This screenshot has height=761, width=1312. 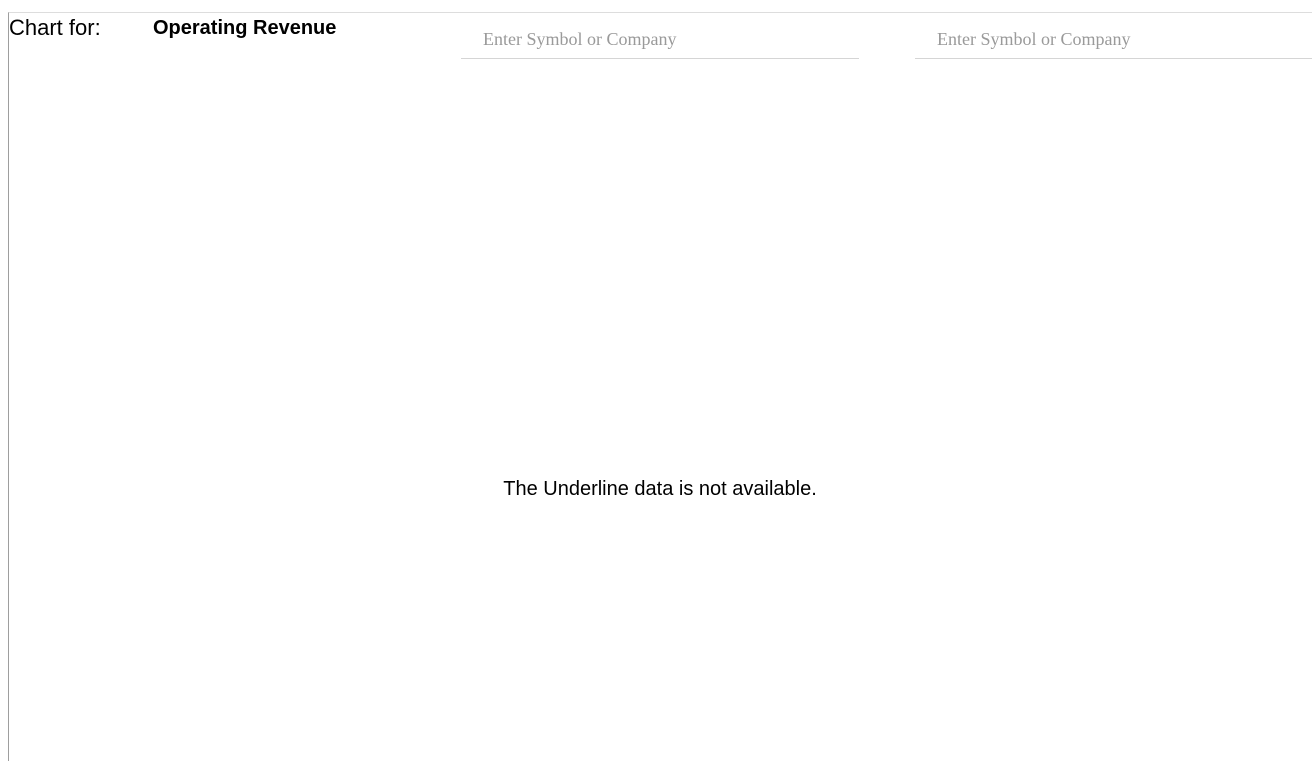 I want to click on chart-for-label: Chart for:, so click(x=55, y=27).